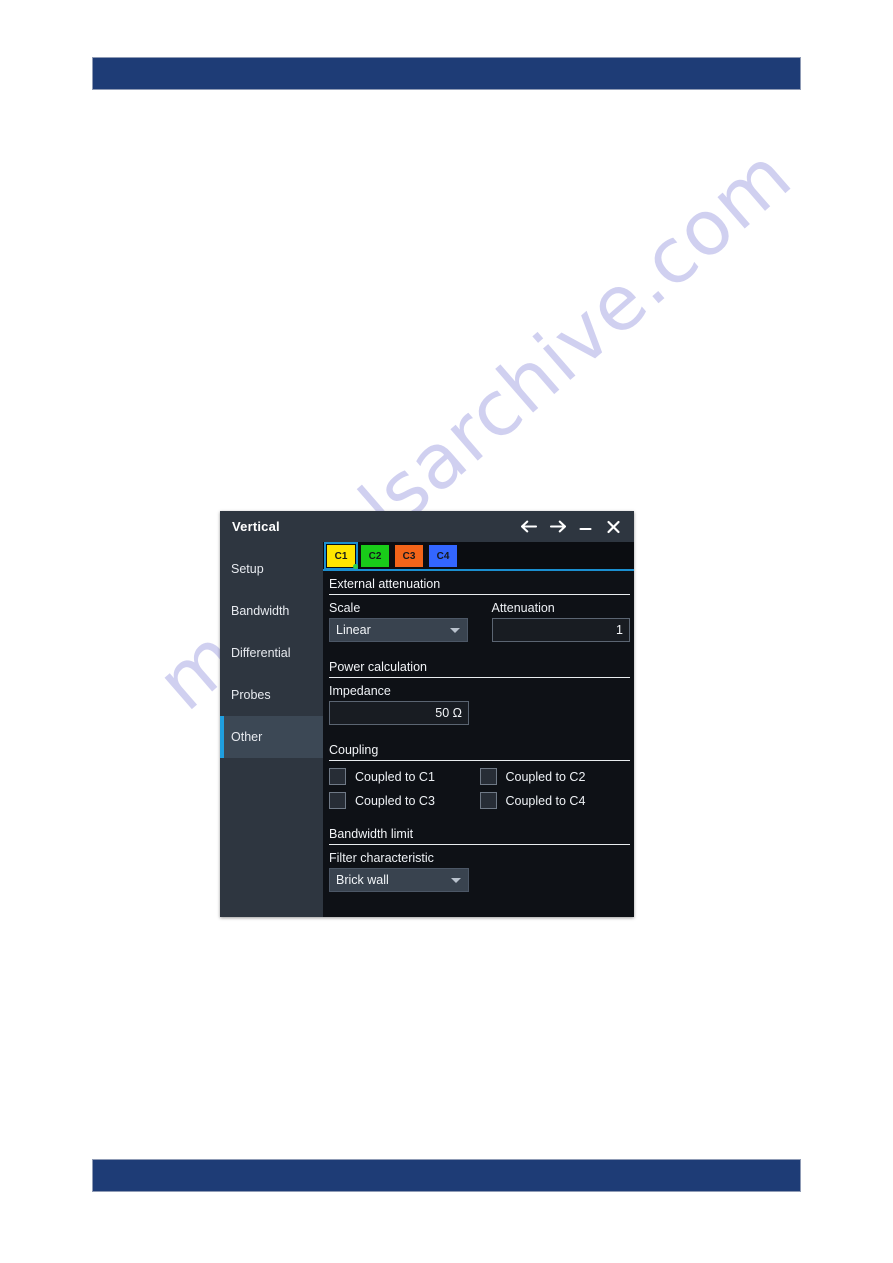  What do you see at coordinates (479, 621) in the screenshot?
I see `external-attenuation-row: Scale Linear Attenuation 1` at bounding box center [479, 621].